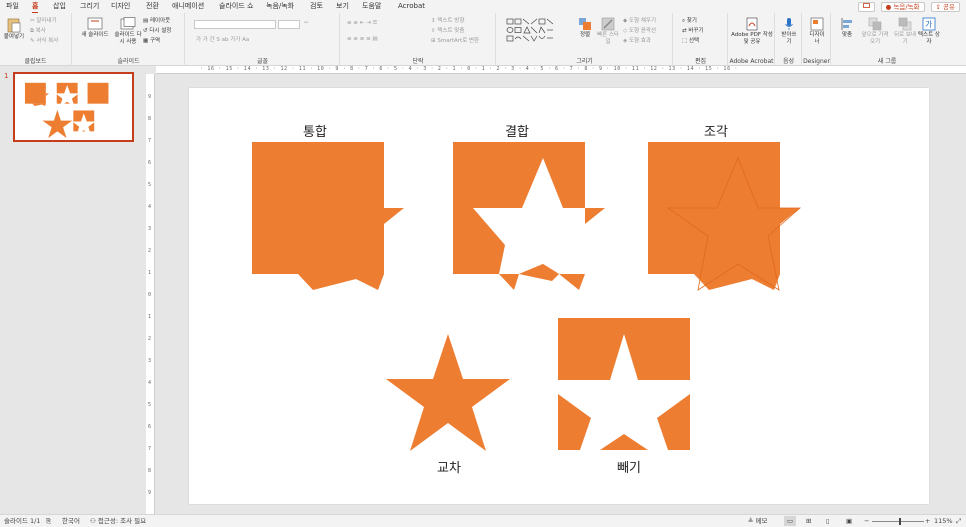  What do you see at coordinates (448, 394) in the screenshot?
I see `intersect-shape` at bounding box center [448, 394].